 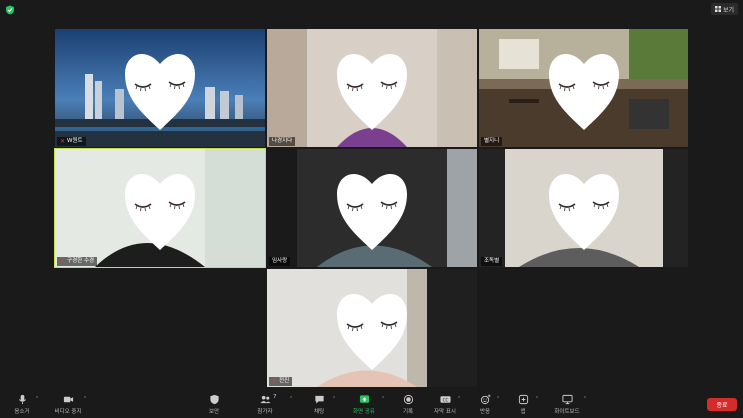 I want to click on end-meeting-button: 종료, so click(x=722, y=404).